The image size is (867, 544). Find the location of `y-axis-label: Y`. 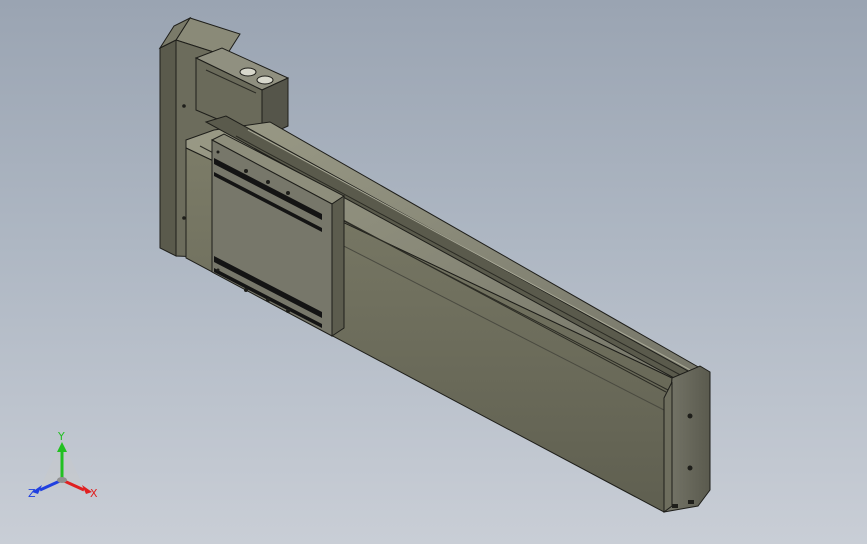

y-axis-label: Y is located at coordinates (61, 436).